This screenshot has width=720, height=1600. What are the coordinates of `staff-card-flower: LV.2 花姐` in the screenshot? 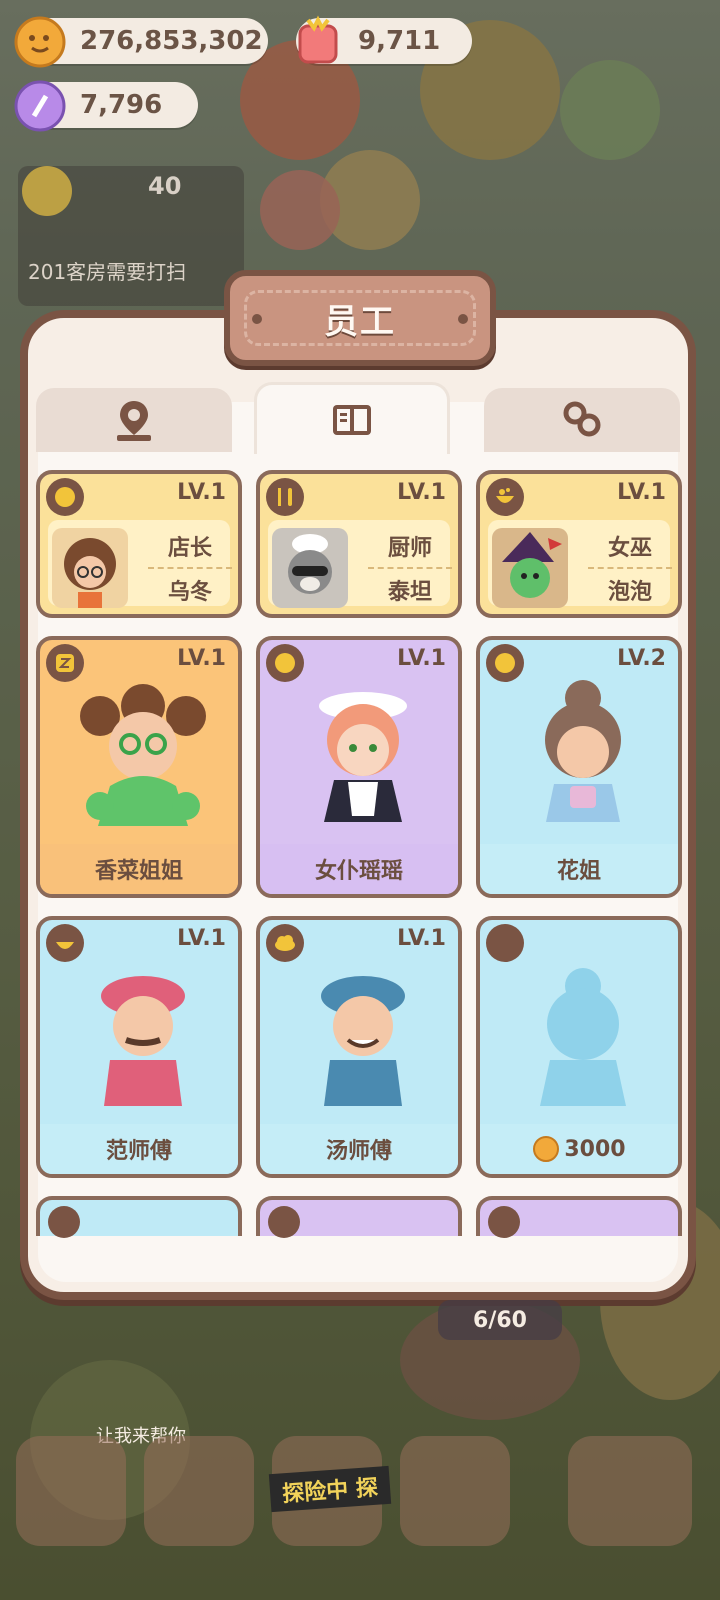 It's located at (579, 767).